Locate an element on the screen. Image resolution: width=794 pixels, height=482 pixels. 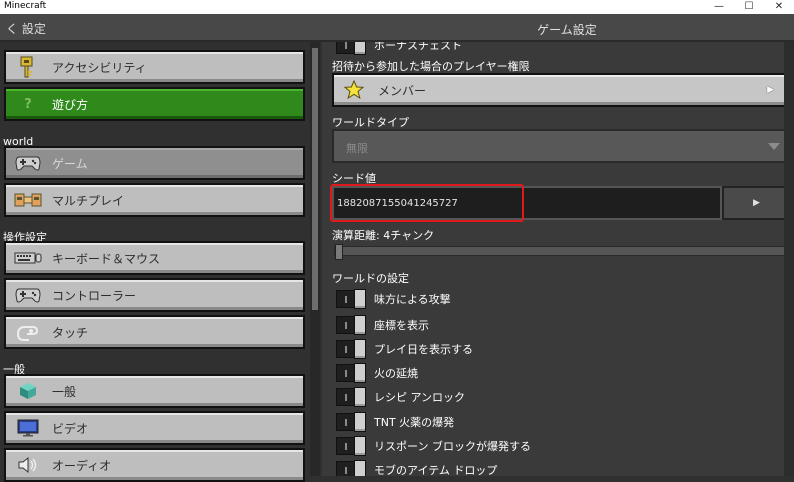
page-title: ゲーム設定 is located at coordinates (567, 30).